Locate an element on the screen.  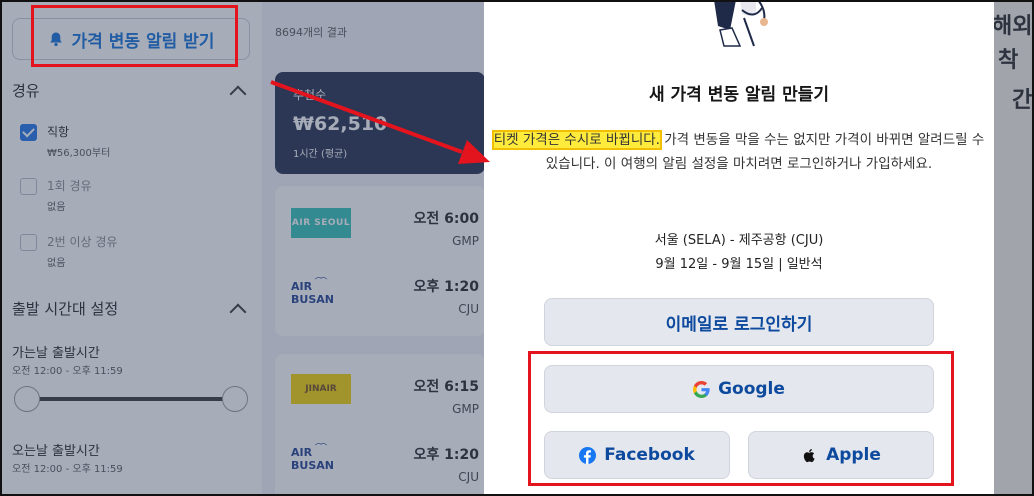
annotation-box-social-login is located at coordinates (741, 418).